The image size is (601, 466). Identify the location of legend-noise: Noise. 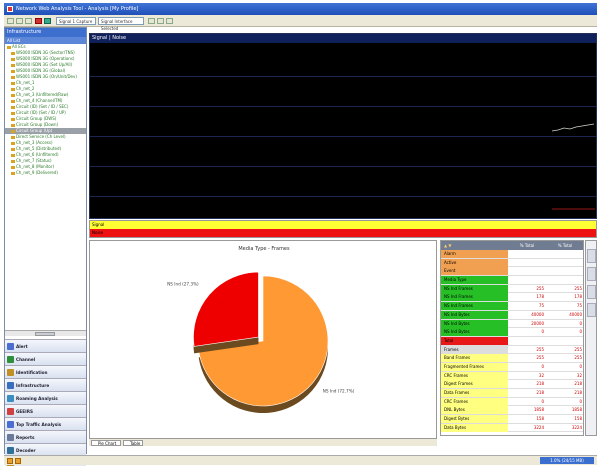
(343, 233).